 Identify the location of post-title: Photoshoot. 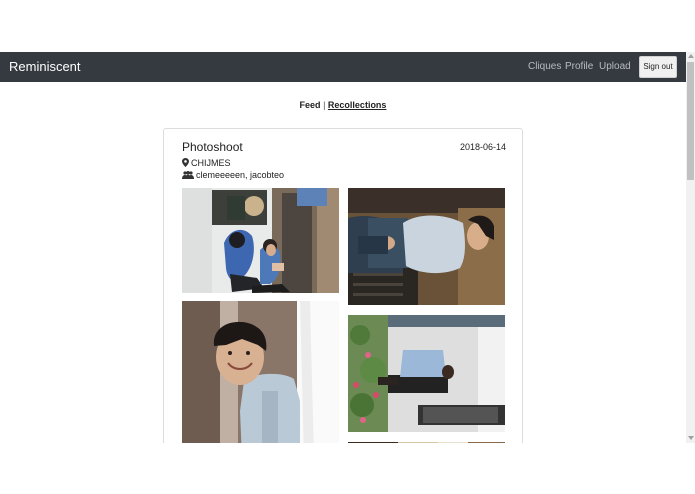
(212, 147).